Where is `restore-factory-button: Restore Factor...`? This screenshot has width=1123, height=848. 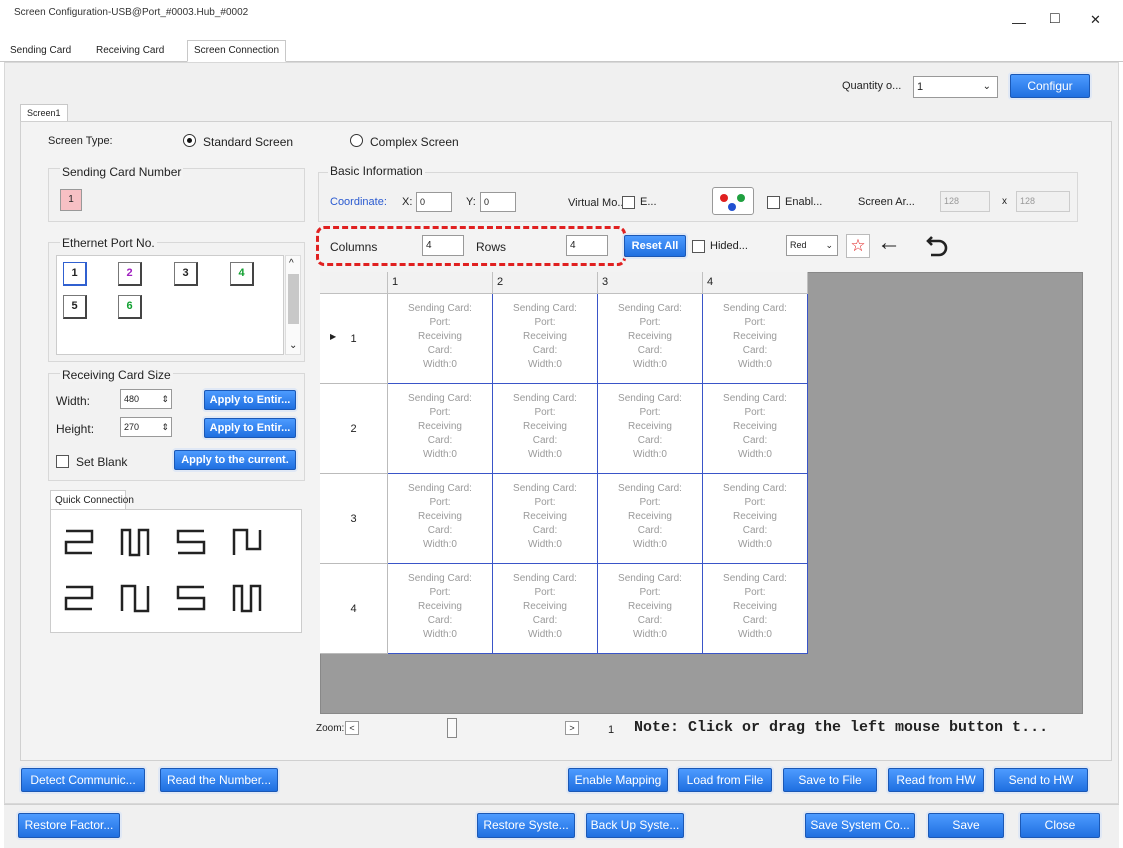 restore-factory-button: Restore Factor... is located at coordinates (69, 825).